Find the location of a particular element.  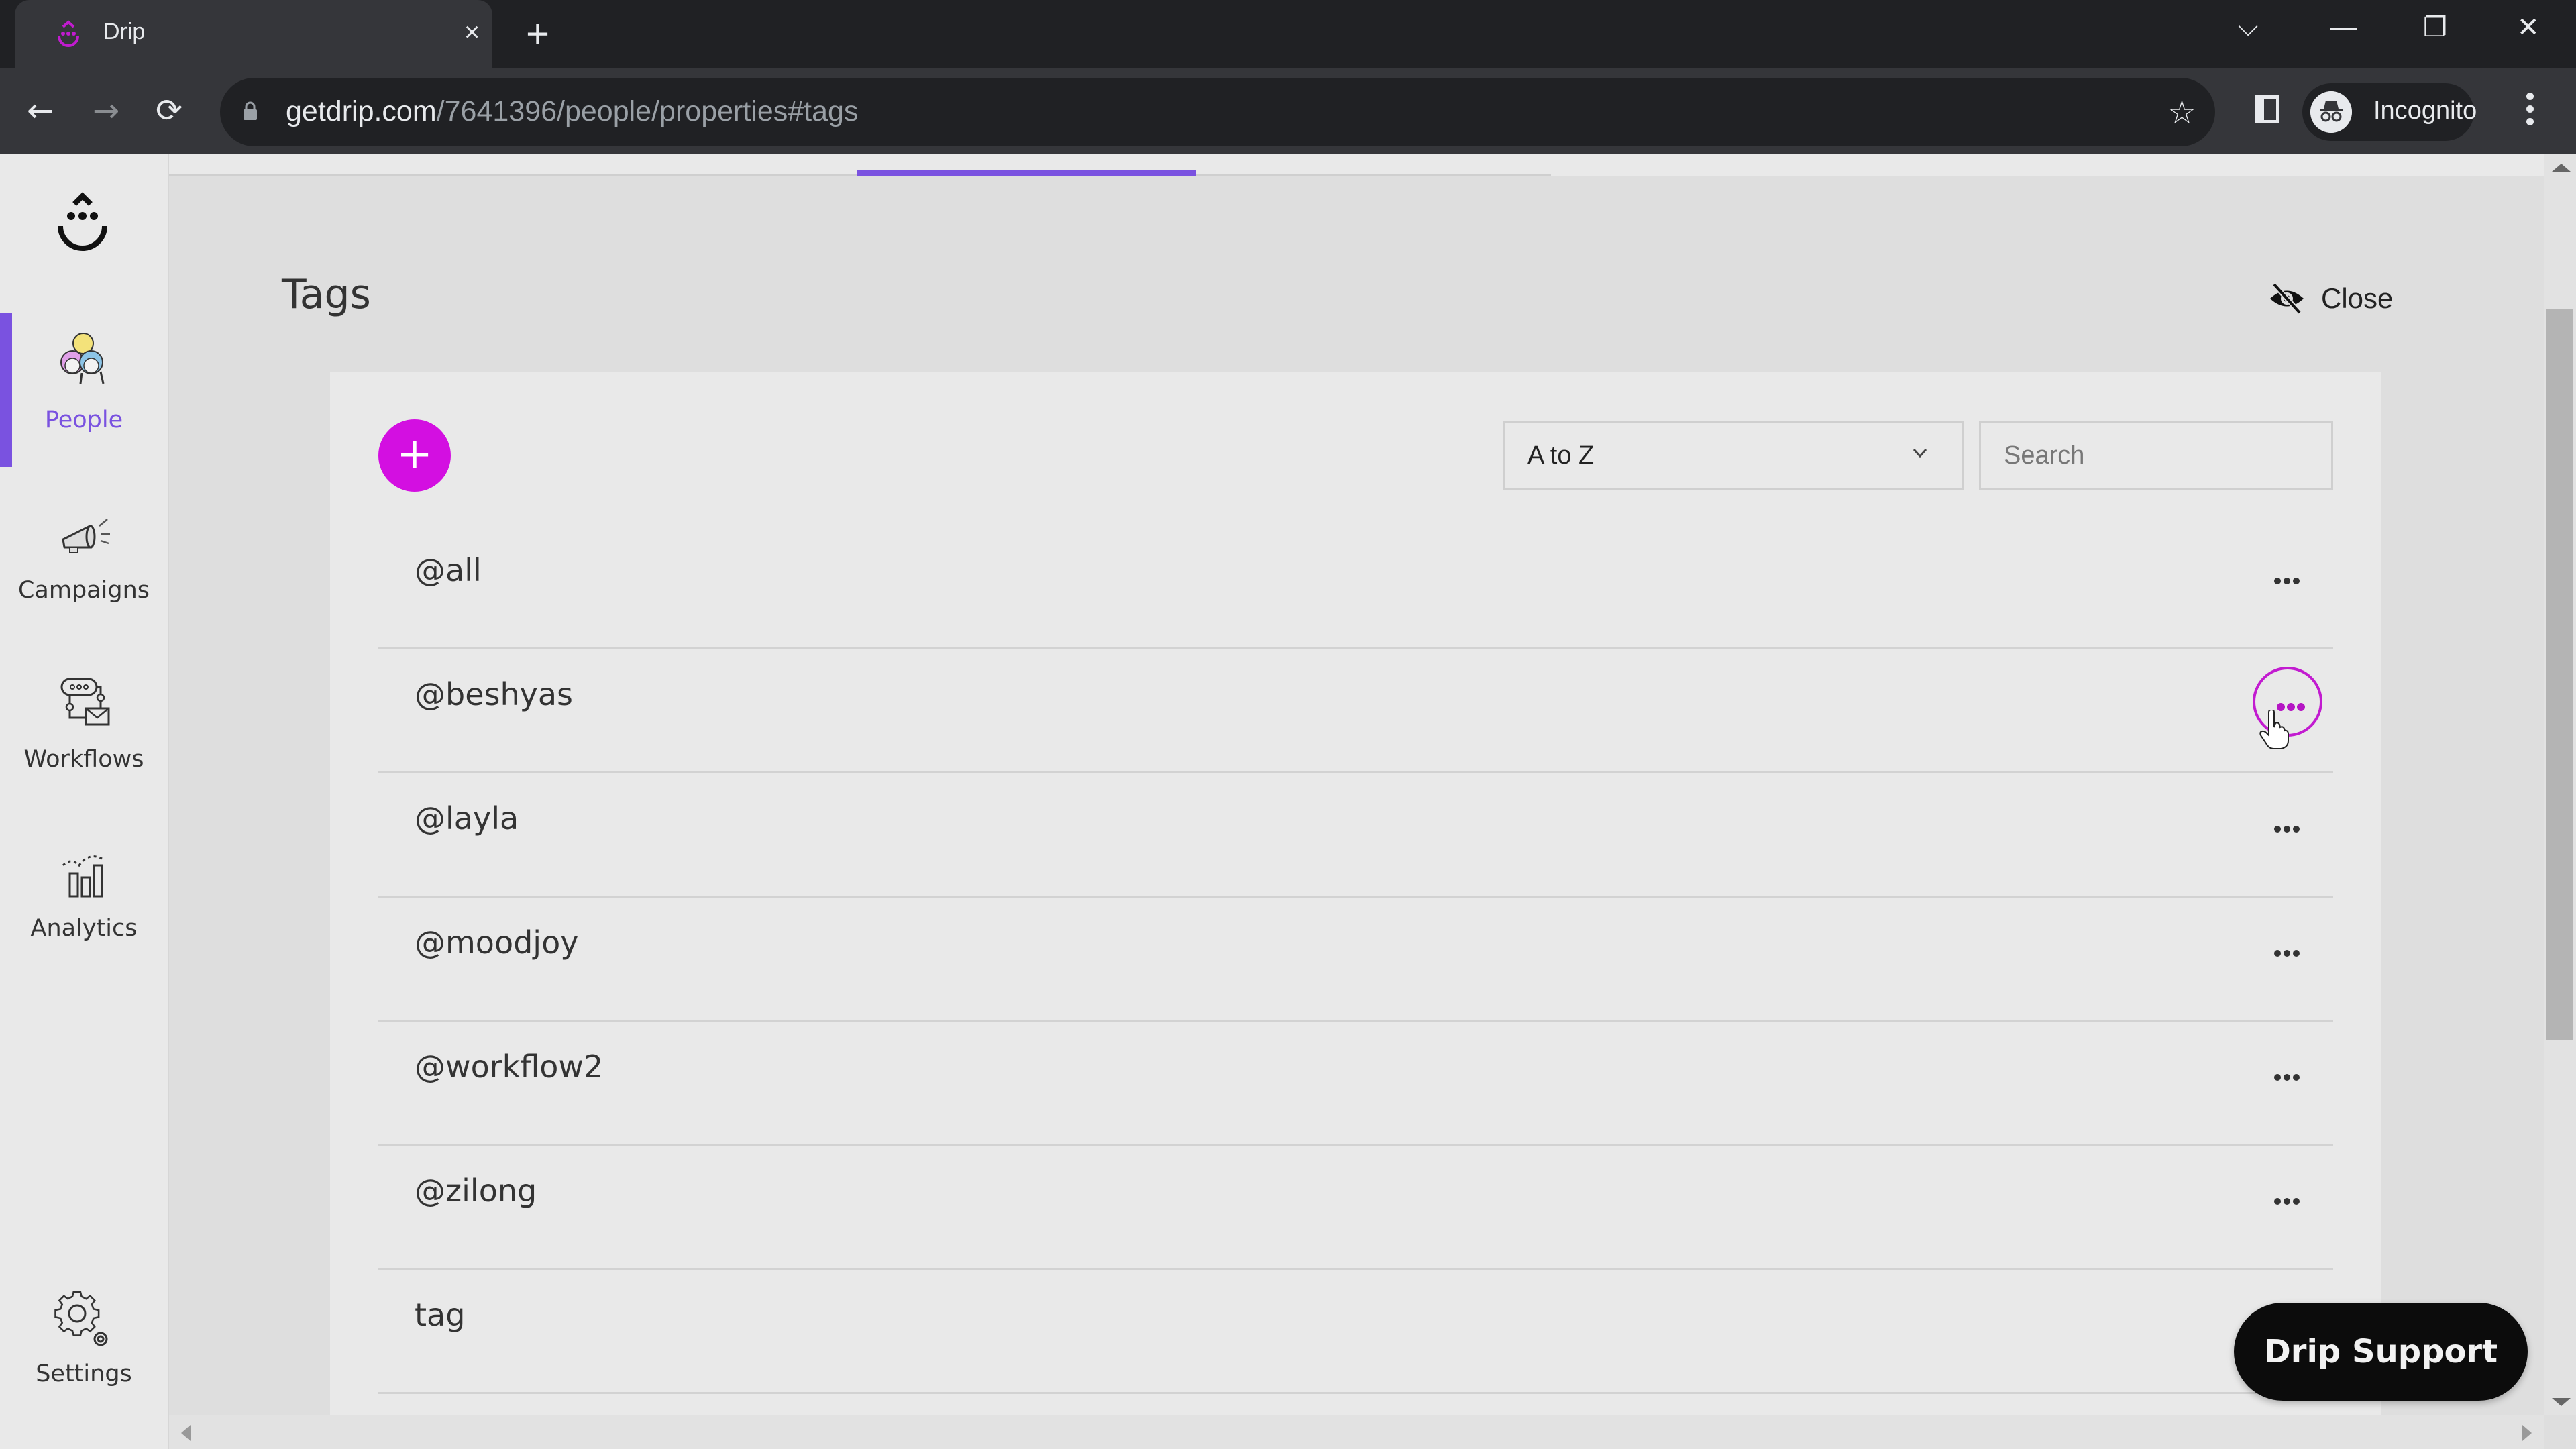

sidebar-item-label: People is located at coordinates (83, 420).